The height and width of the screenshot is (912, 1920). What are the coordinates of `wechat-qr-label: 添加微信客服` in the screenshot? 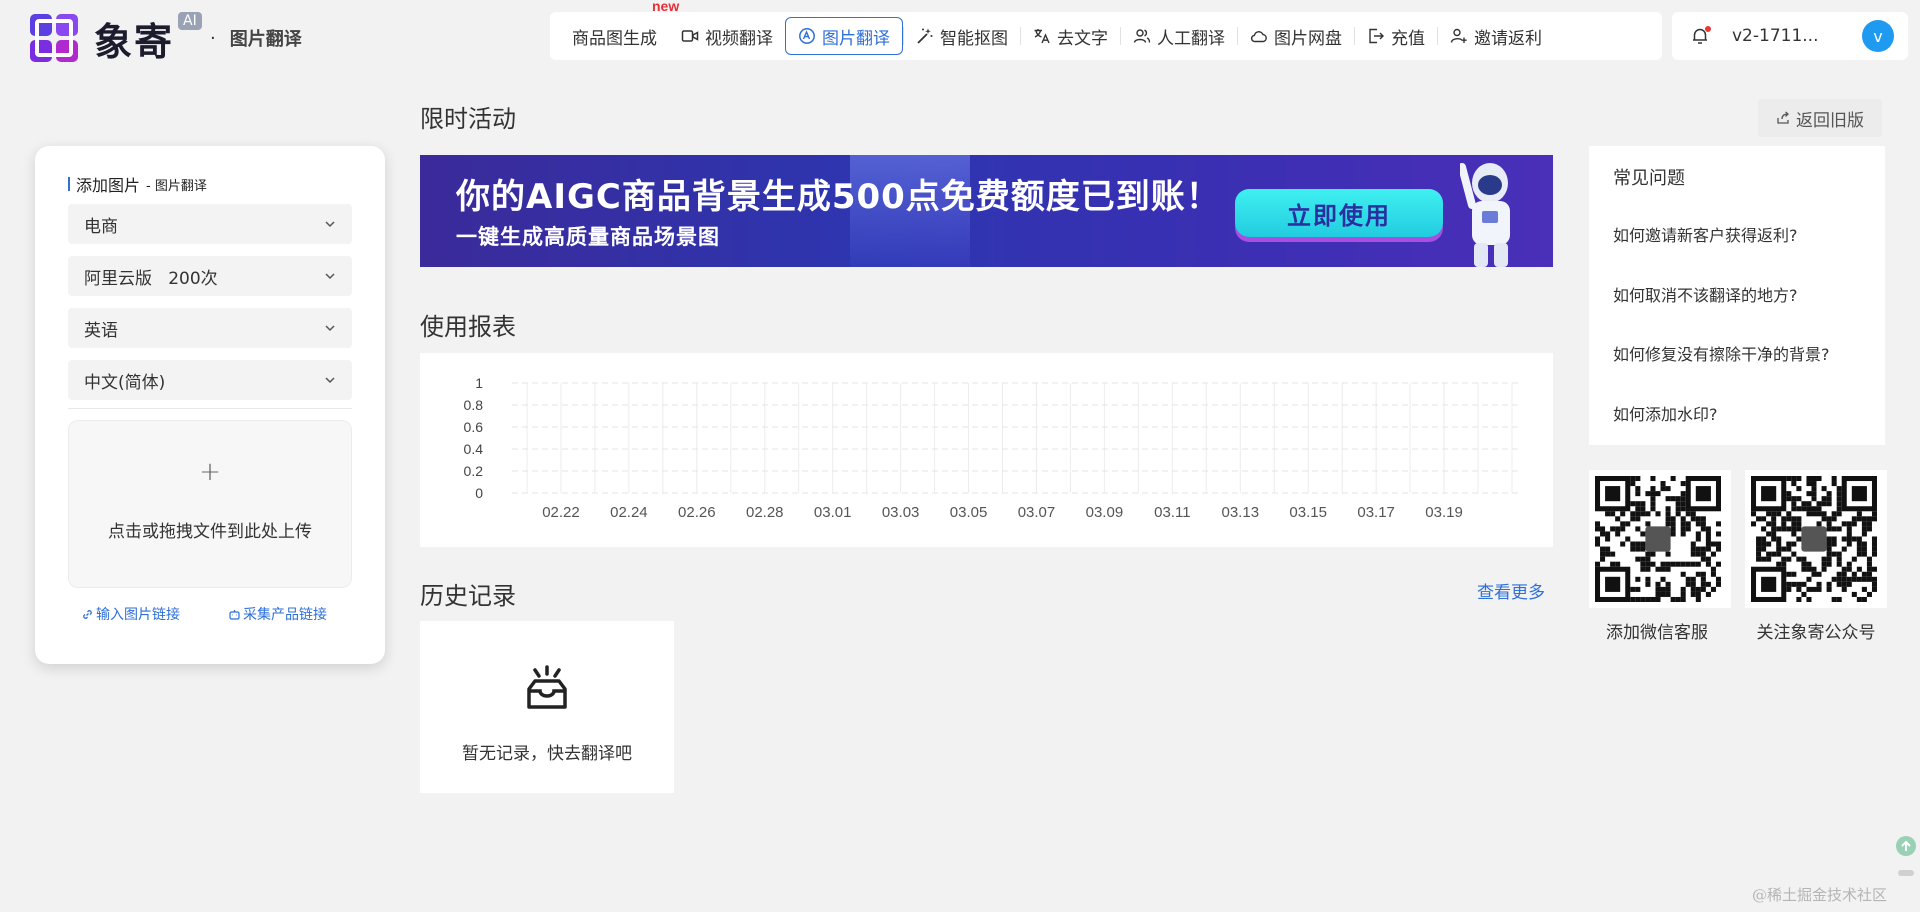 It's located at (1657, 633).